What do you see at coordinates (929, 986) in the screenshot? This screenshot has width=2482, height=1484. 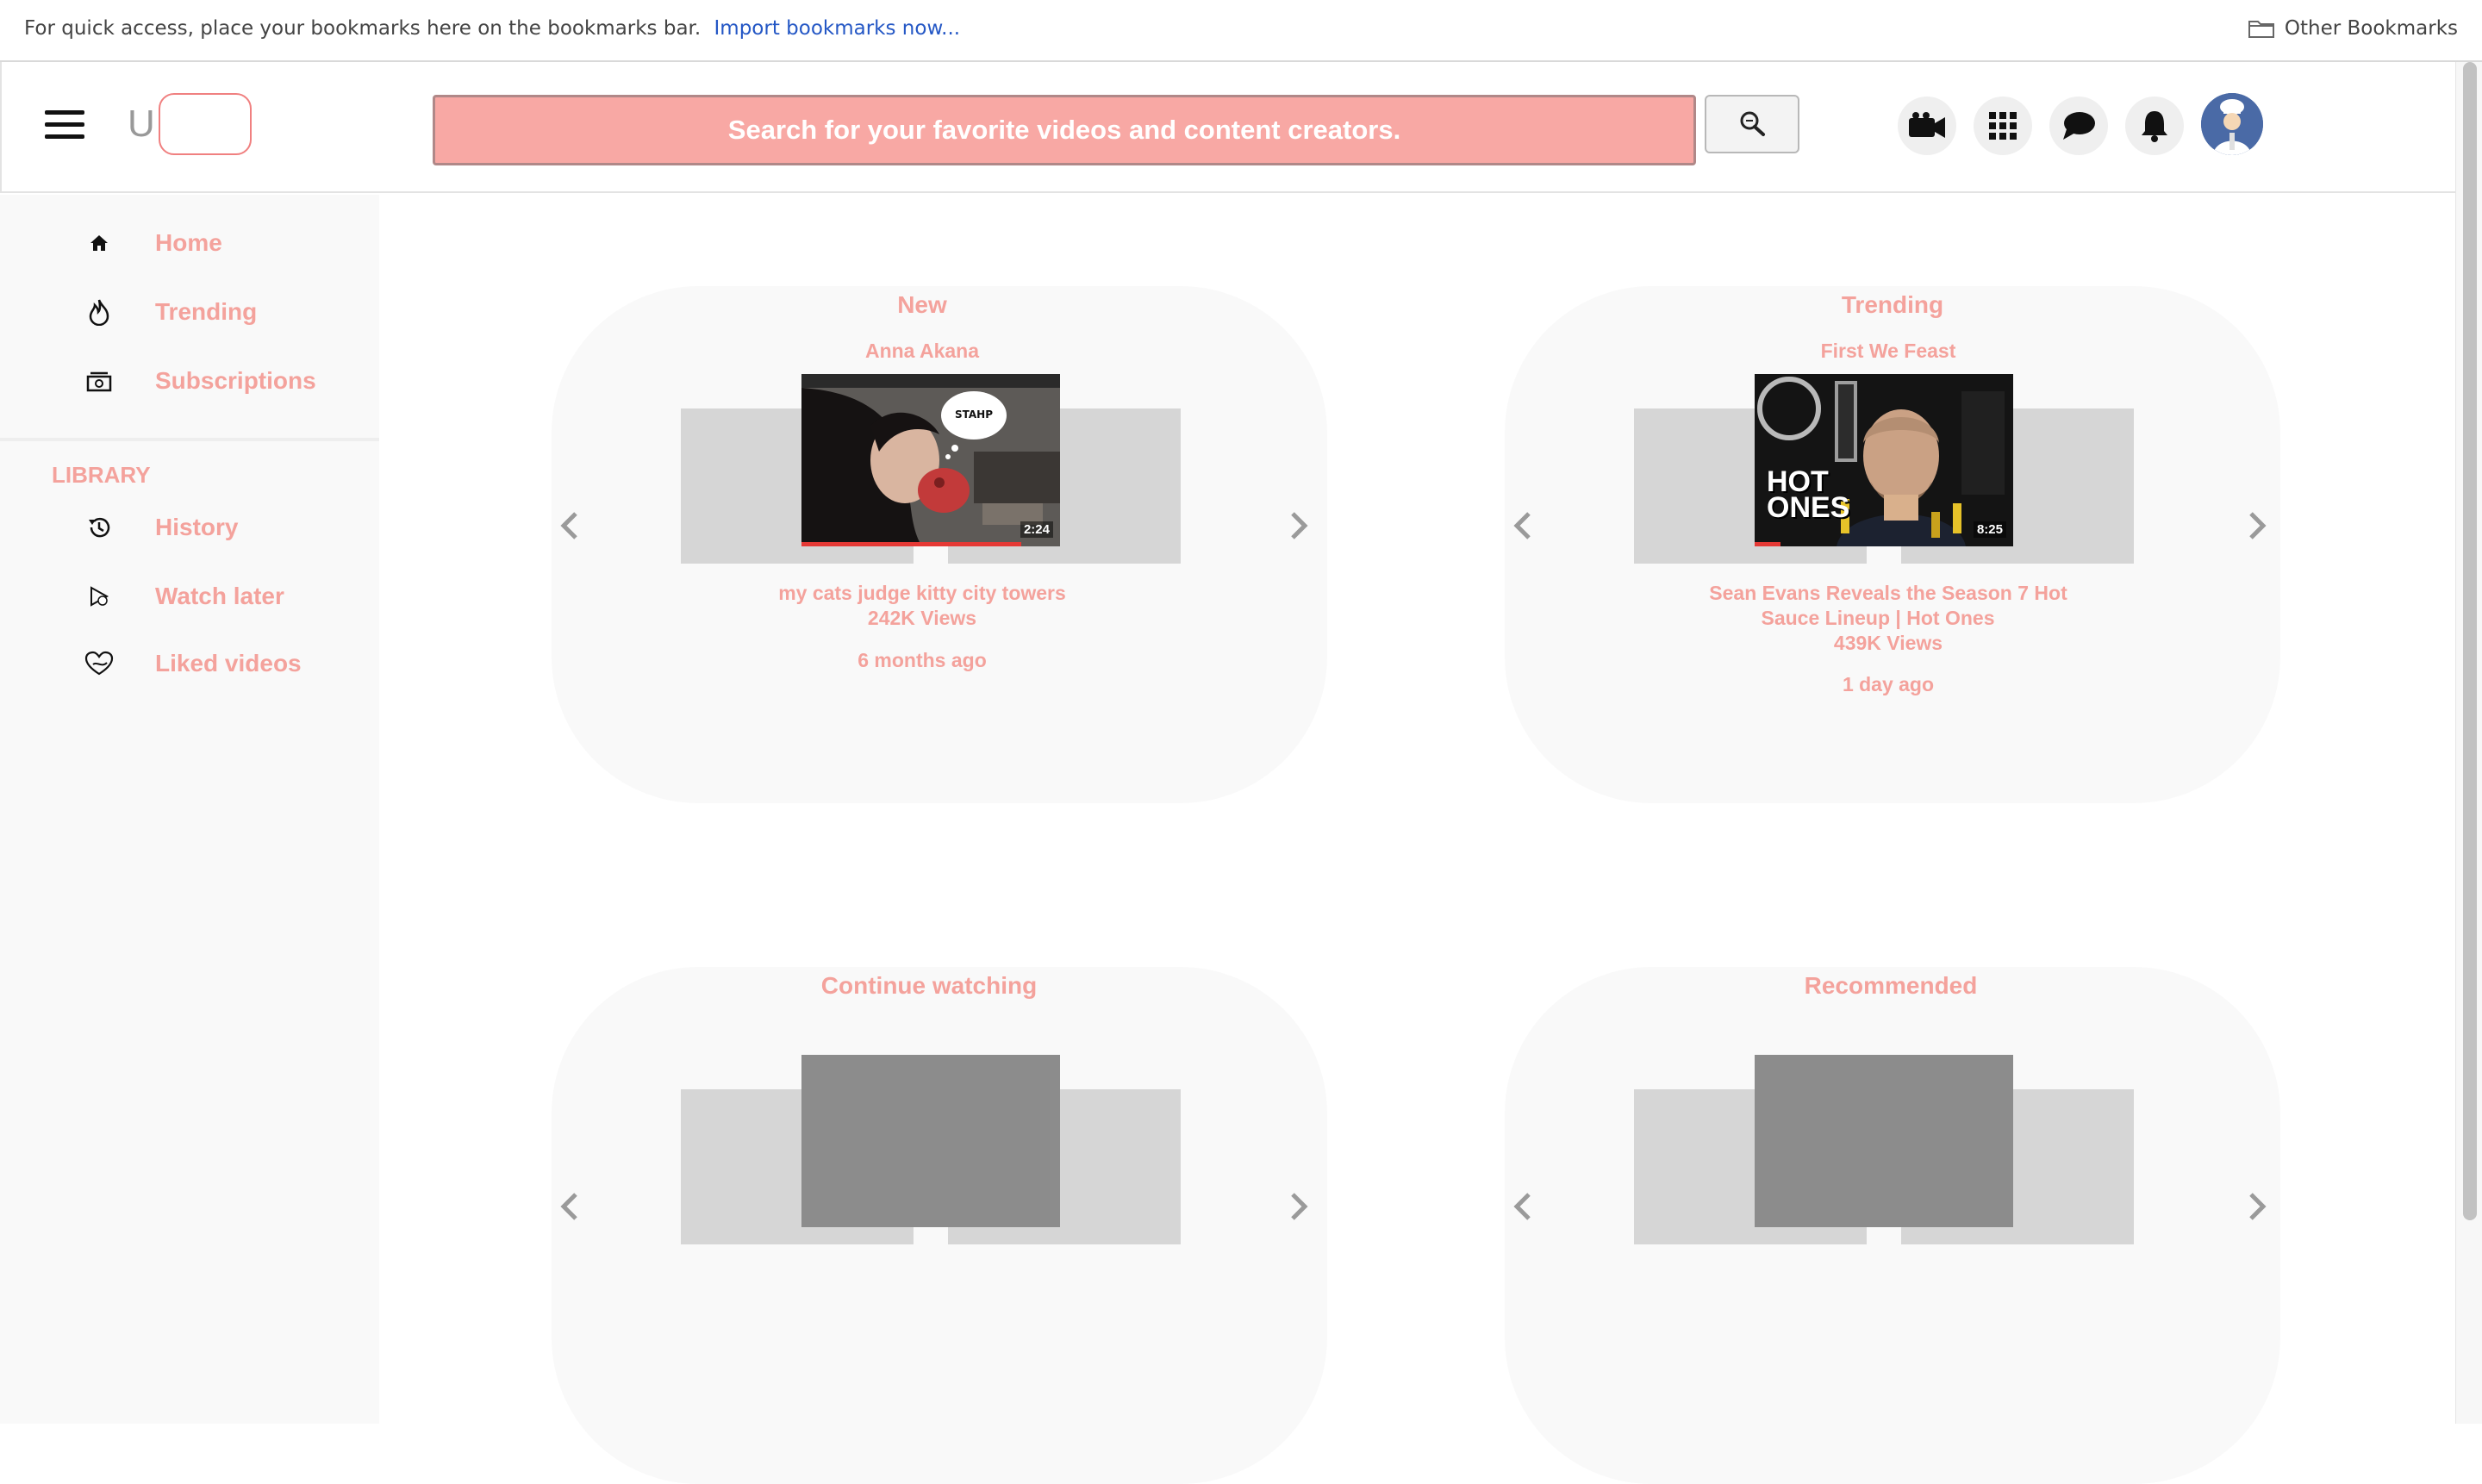 I see `panel-title: Continue watching` at bounding box center [929, 986].